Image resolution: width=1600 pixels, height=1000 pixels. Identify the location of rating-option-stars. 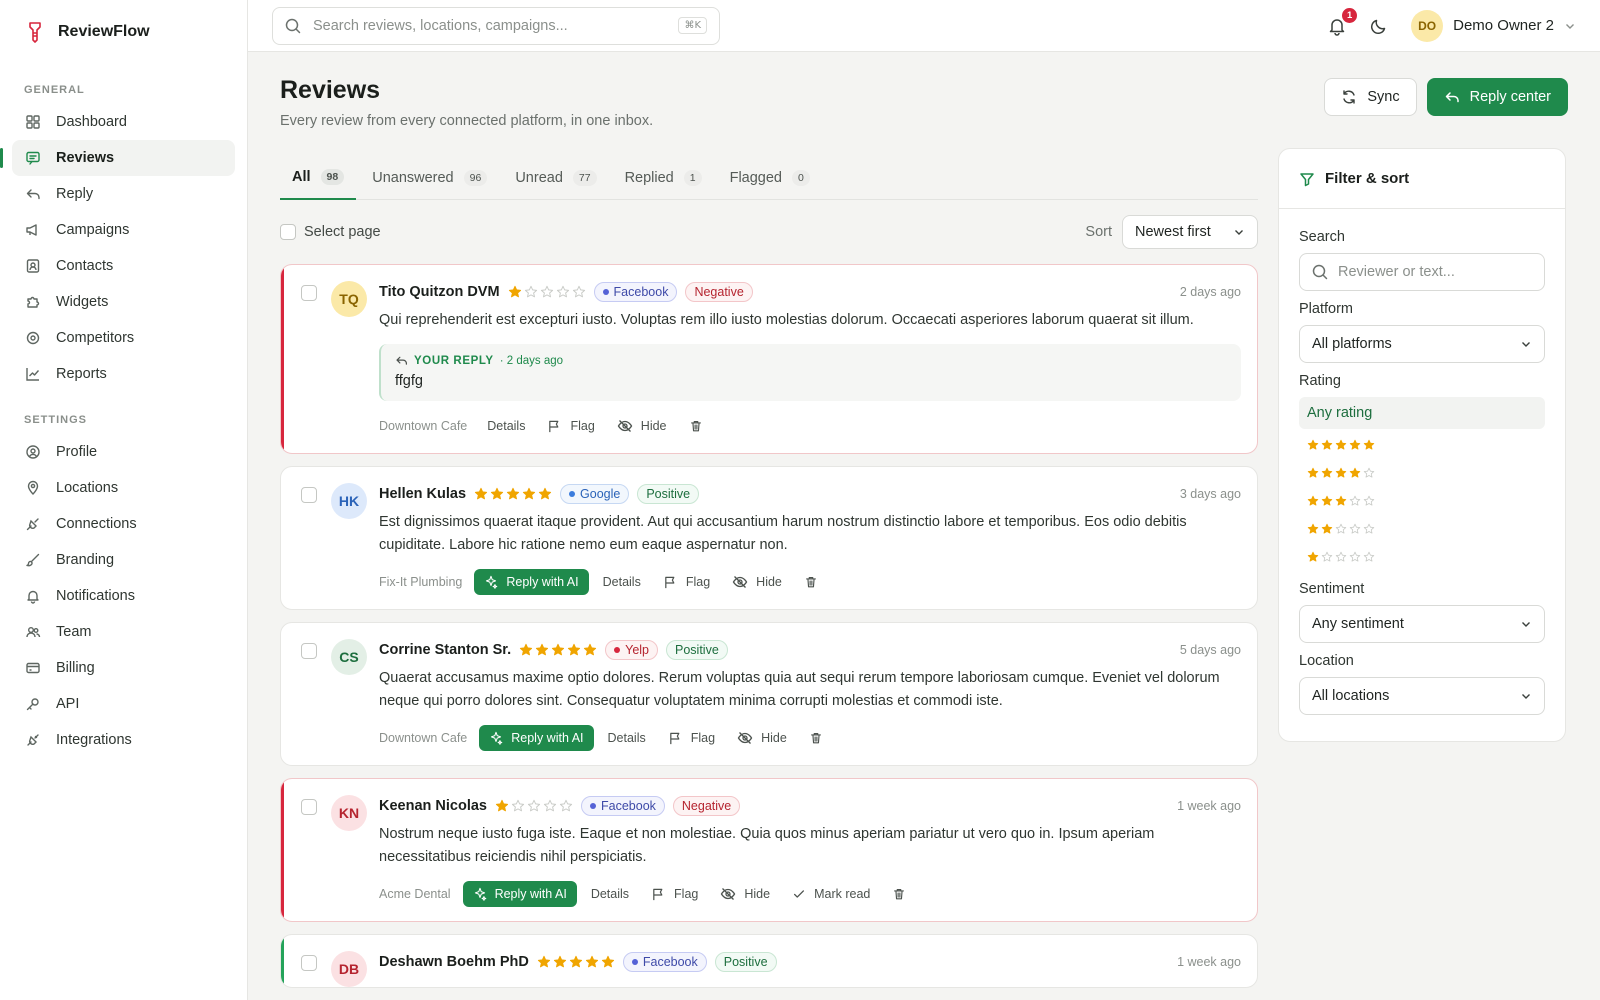
(1341, 557).